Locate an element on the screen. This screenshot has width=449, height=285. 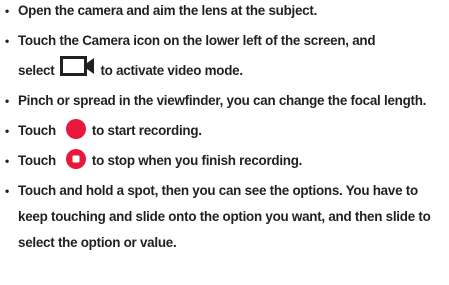
record-button-icon is located at coordinates (75, 129).